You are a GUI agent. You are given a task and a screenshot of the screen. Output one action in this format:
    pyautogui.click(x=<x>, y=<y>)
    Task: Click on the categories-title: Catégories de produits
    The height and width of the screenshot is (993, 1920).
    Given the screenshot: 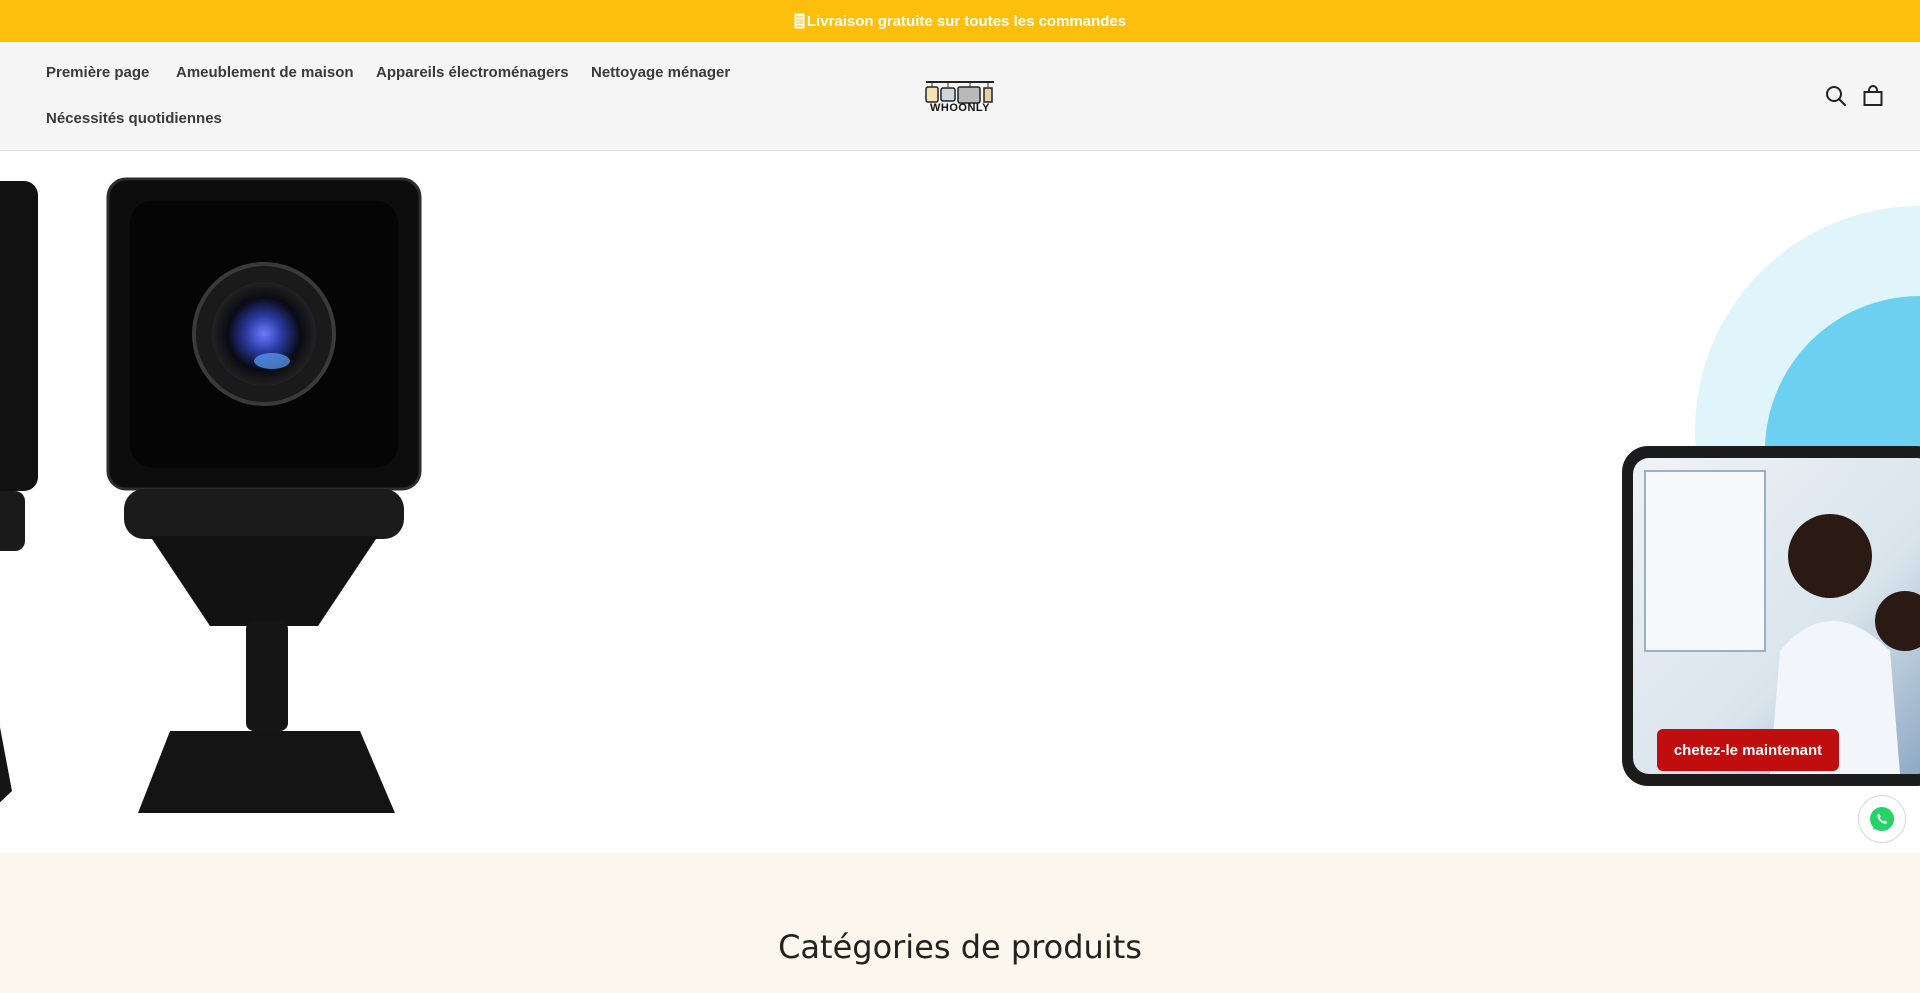 What is the action you would take?
    pyautogui.click(x=960, y=947)
    